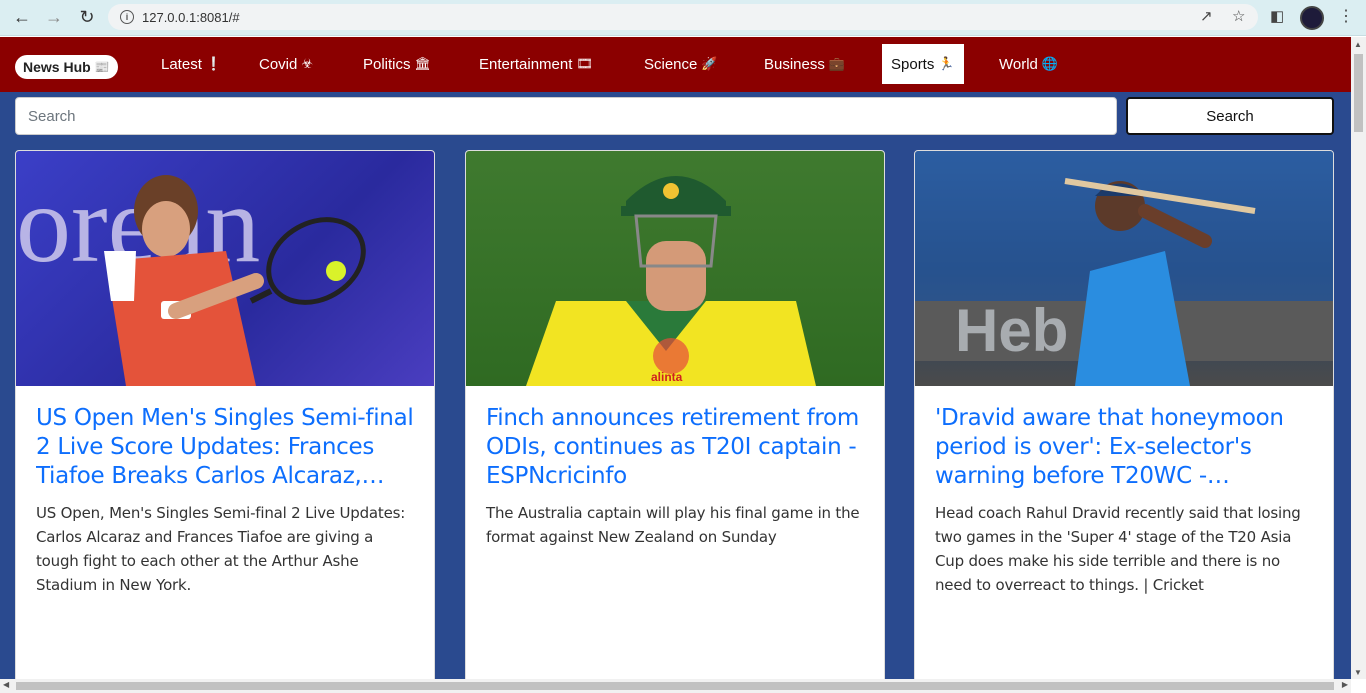 The height and width of the screenshot is (693, 1366). What do you see at coordinates (675, 268) in the screenshot?
I see `news-card-image: alinta` at bounding box center [675, 268].